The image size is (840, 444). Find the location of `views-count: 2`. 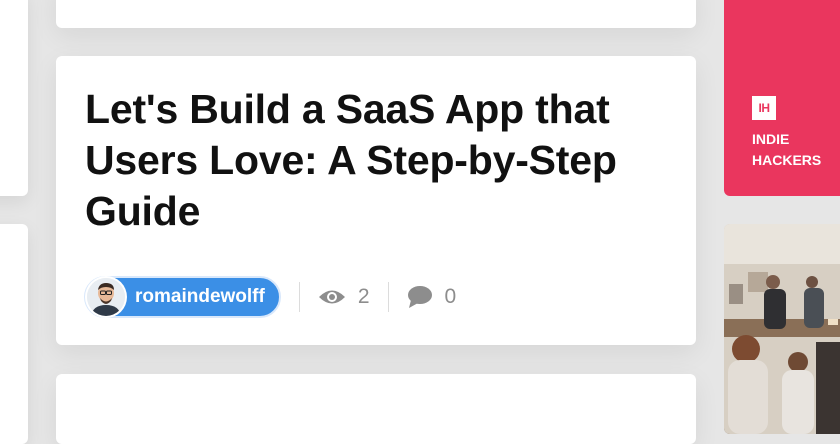

views-count: 2 is located at coordinates (363, 296).